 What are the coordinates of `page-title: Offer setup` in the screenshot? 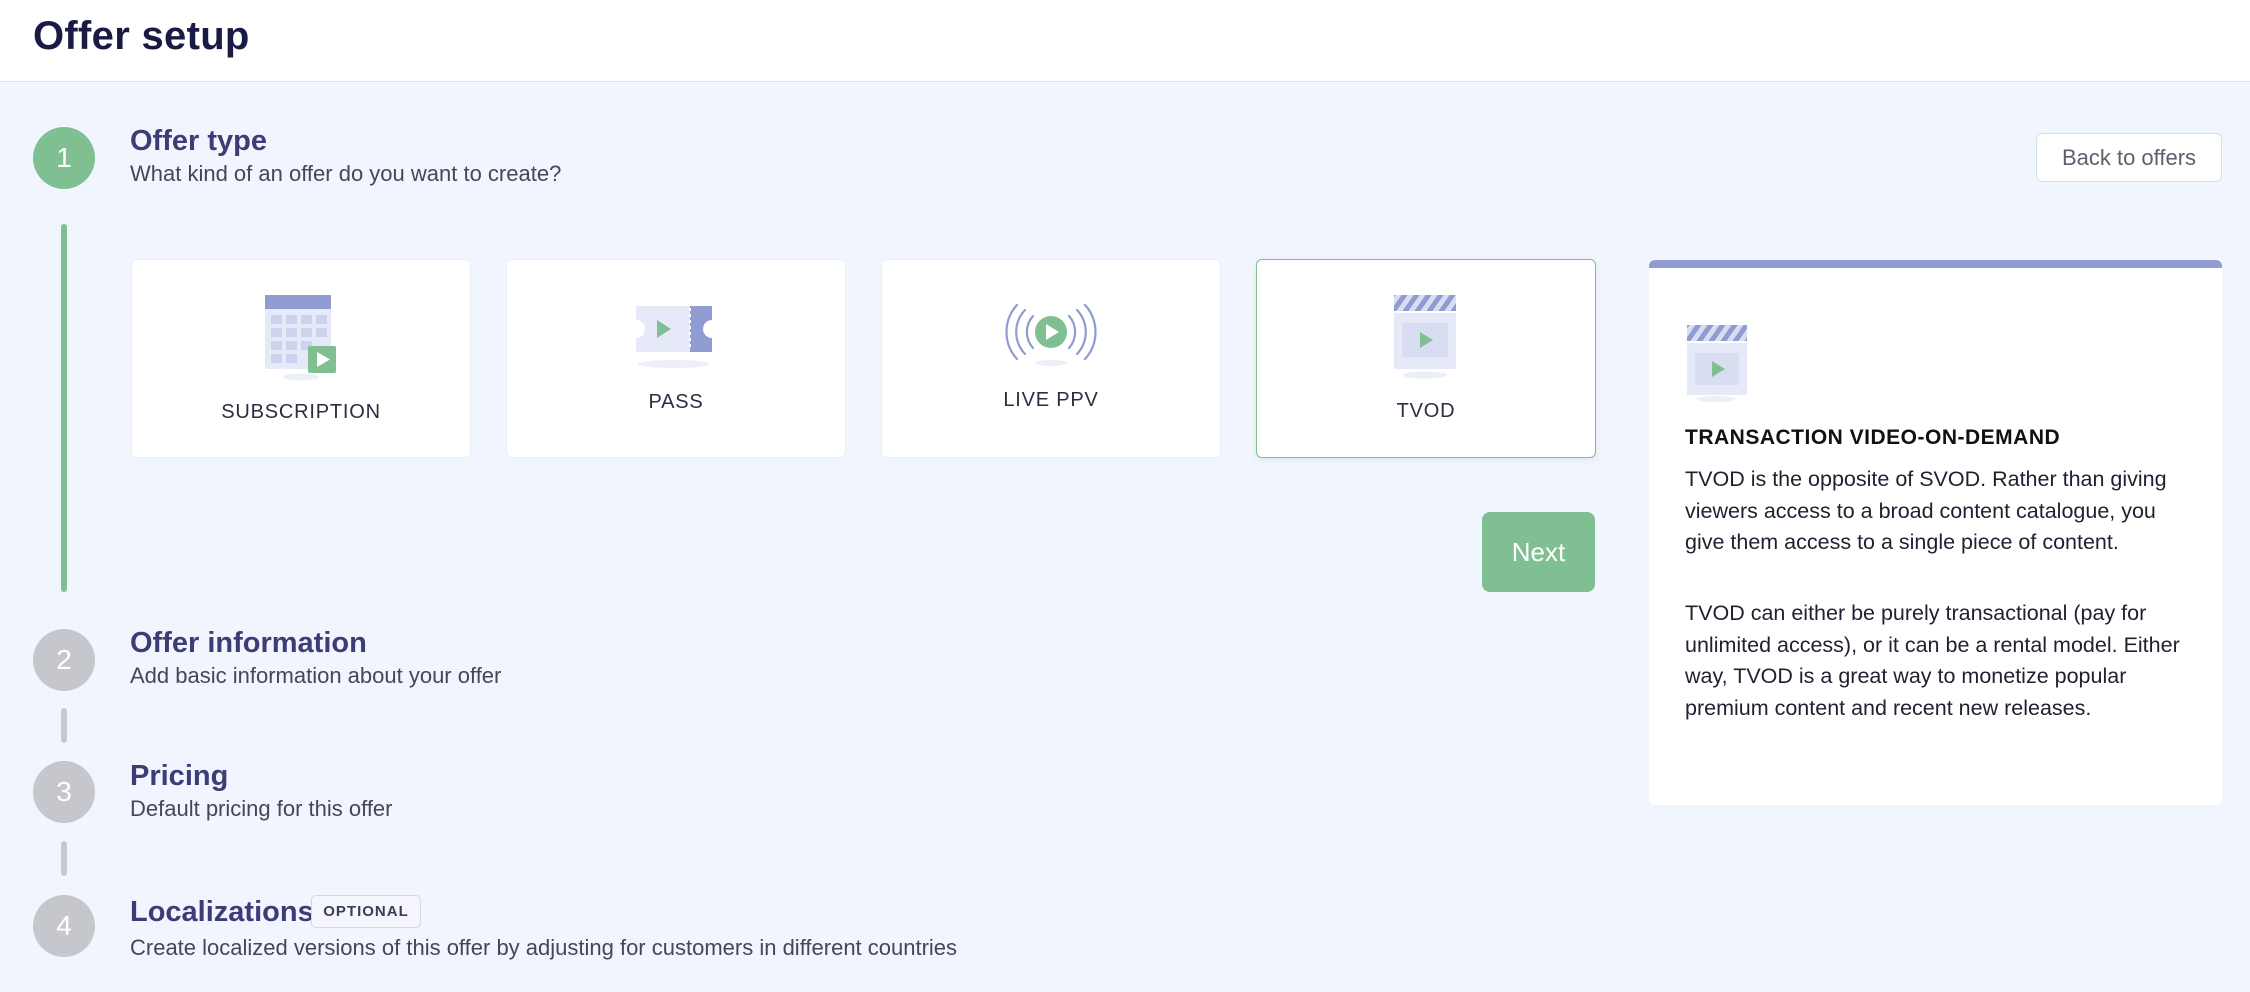 It's located at (141, 36).